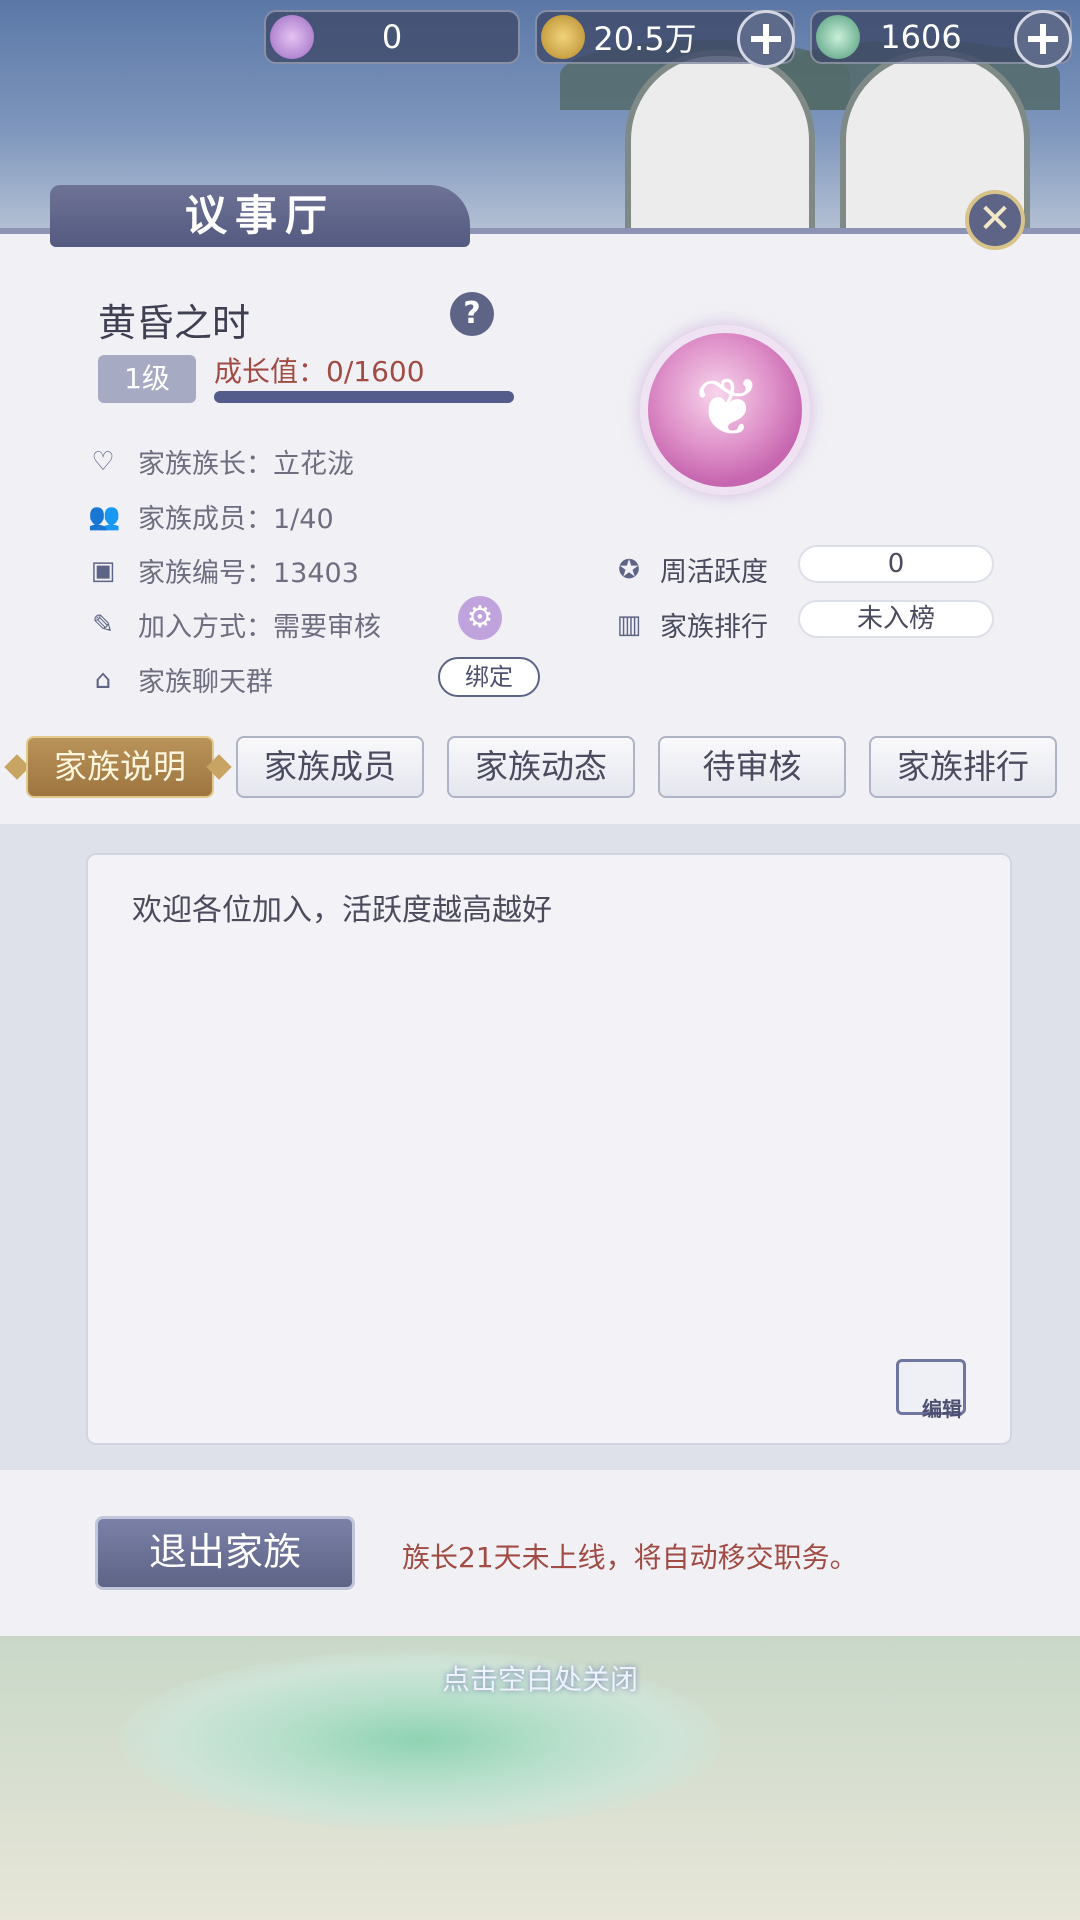  Describe the element at coordinates (629, 569) in the screenshot. I see `medal-icon: ✪` at that location.